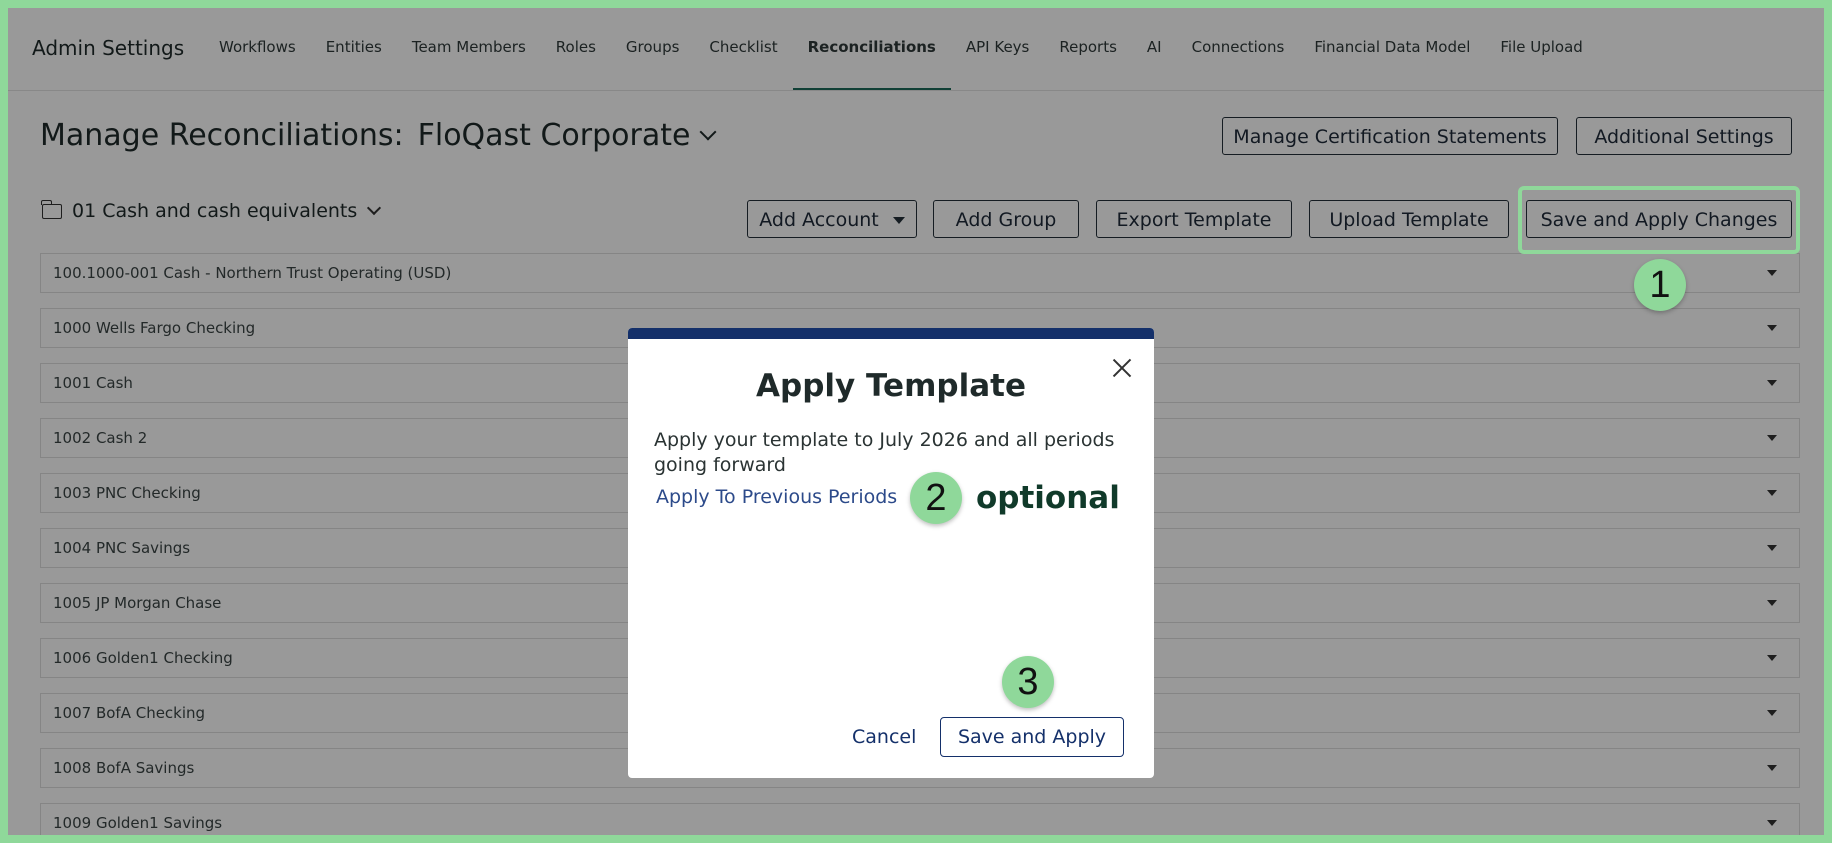 The image size is (1832, 843). Describe the element at coordinates (1659, 220) in the screenshot. I see `step-1-highlight` at that location.